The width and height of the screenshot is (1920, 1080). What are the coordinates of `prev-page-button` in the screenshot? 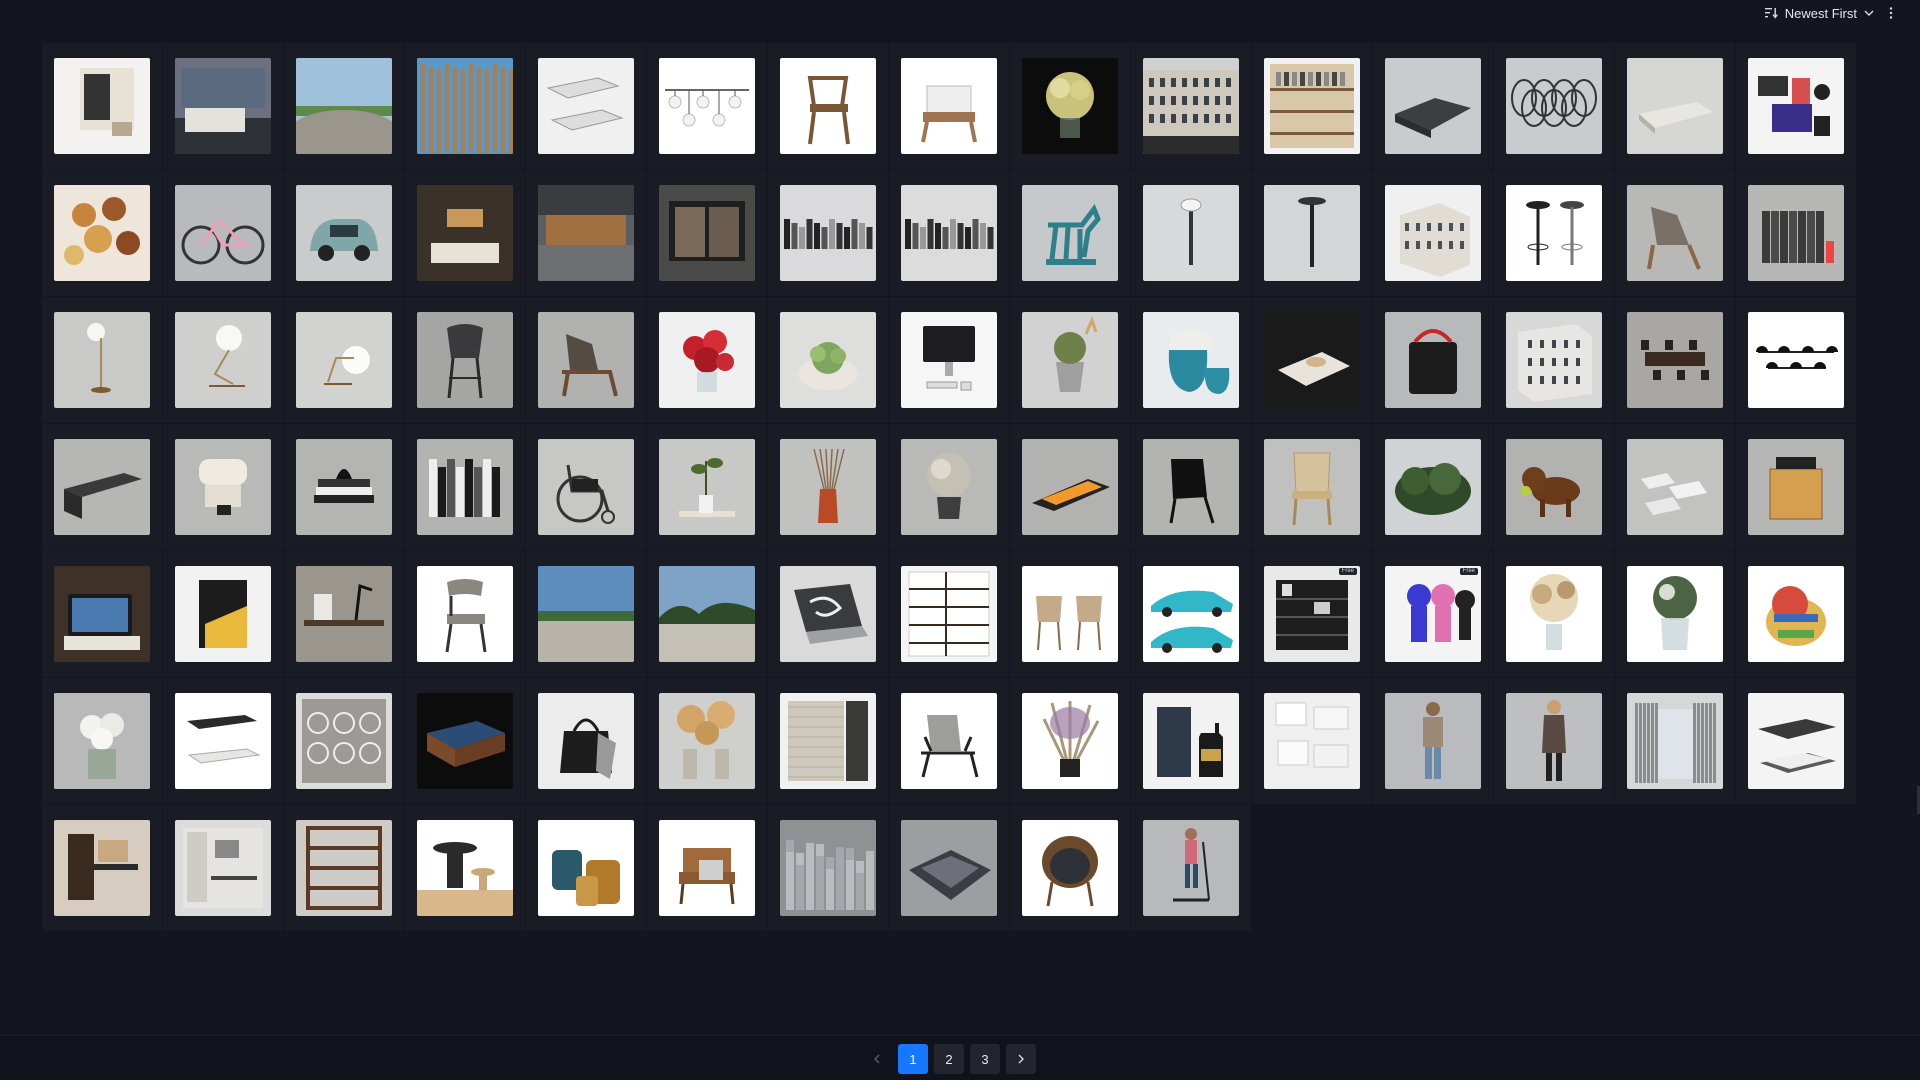 It's located at (877, 1059).